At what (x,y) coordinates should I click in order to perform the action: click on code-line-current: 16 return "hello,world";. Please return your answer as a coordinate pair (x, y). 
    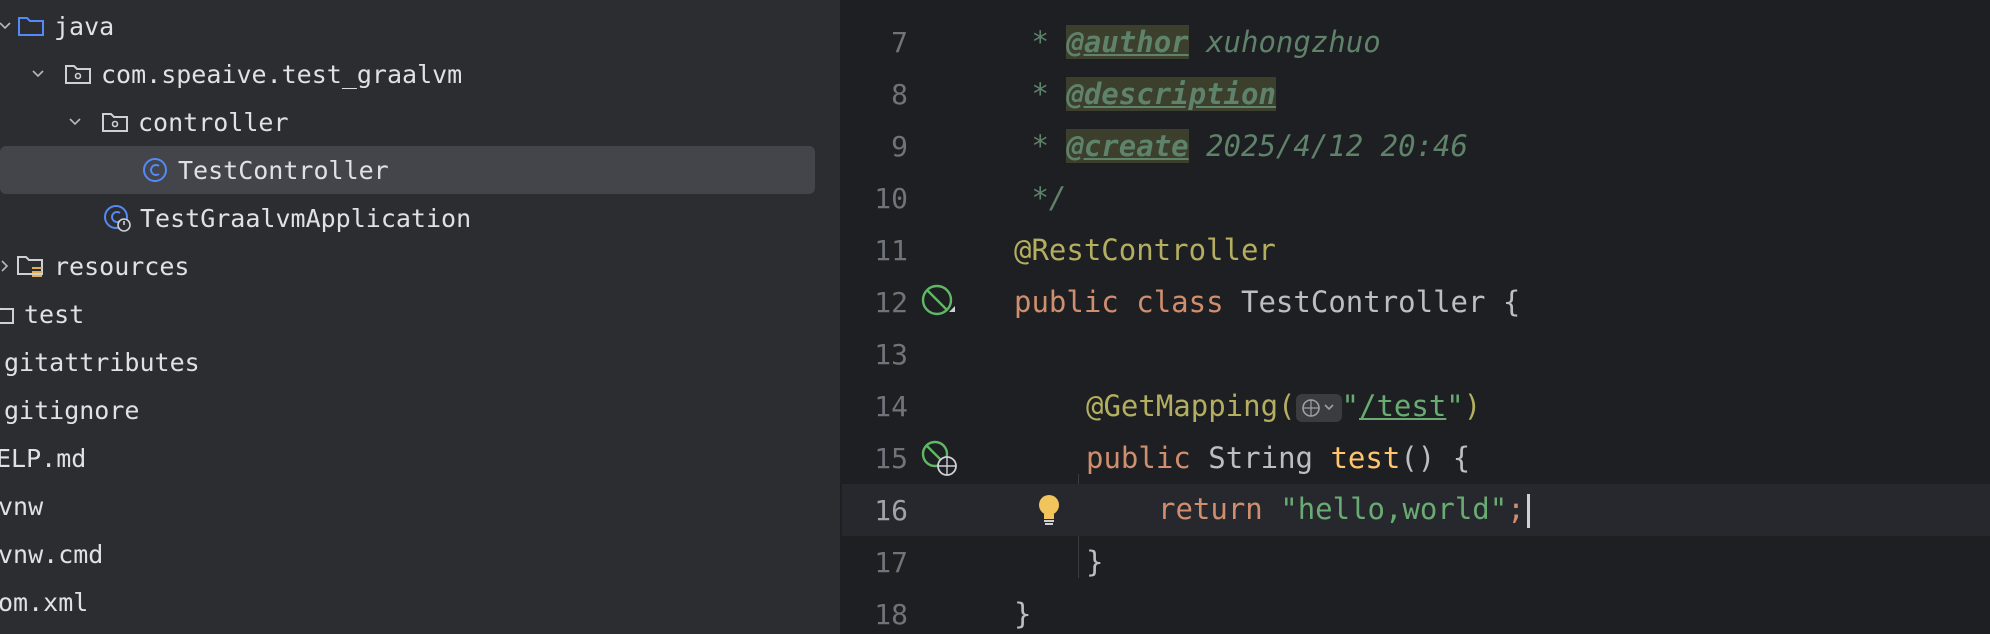
    Looking at the image, I should click on (1416, 510).